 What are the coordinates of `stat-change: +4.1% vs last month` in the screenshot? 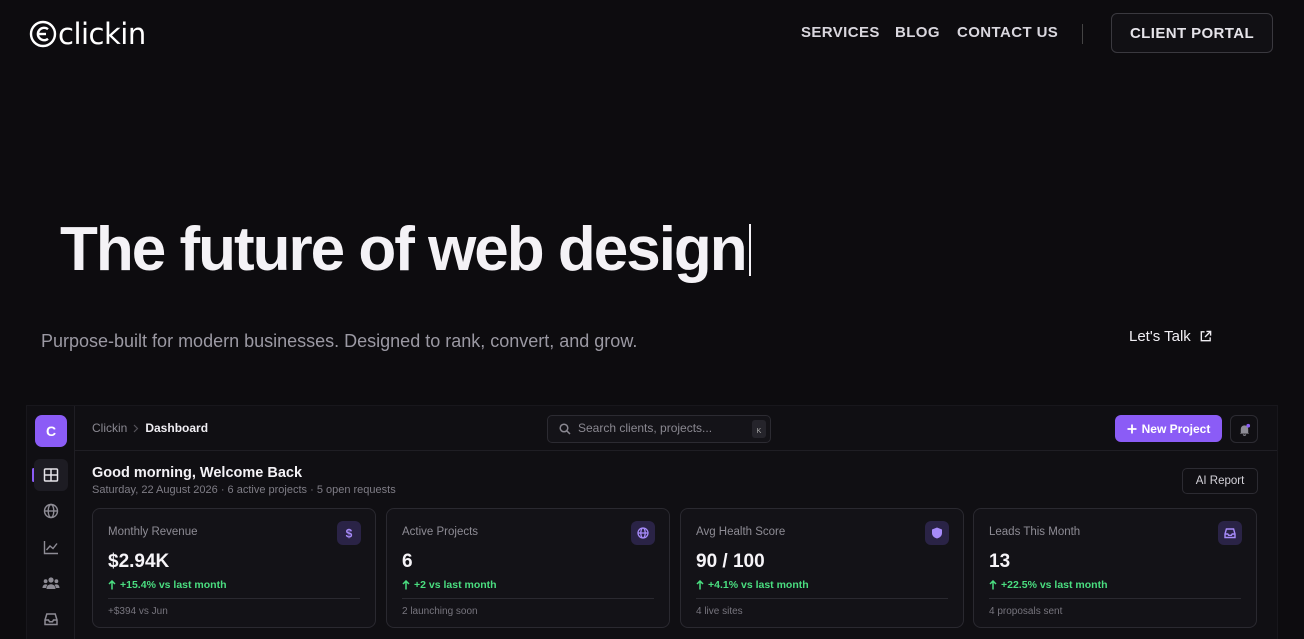 It's located at (752, 585).